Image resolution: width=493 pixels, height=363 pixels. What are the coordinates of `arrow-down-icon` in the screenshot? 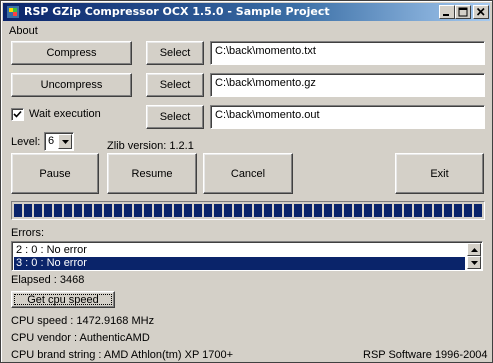 It's located at (474, 263).